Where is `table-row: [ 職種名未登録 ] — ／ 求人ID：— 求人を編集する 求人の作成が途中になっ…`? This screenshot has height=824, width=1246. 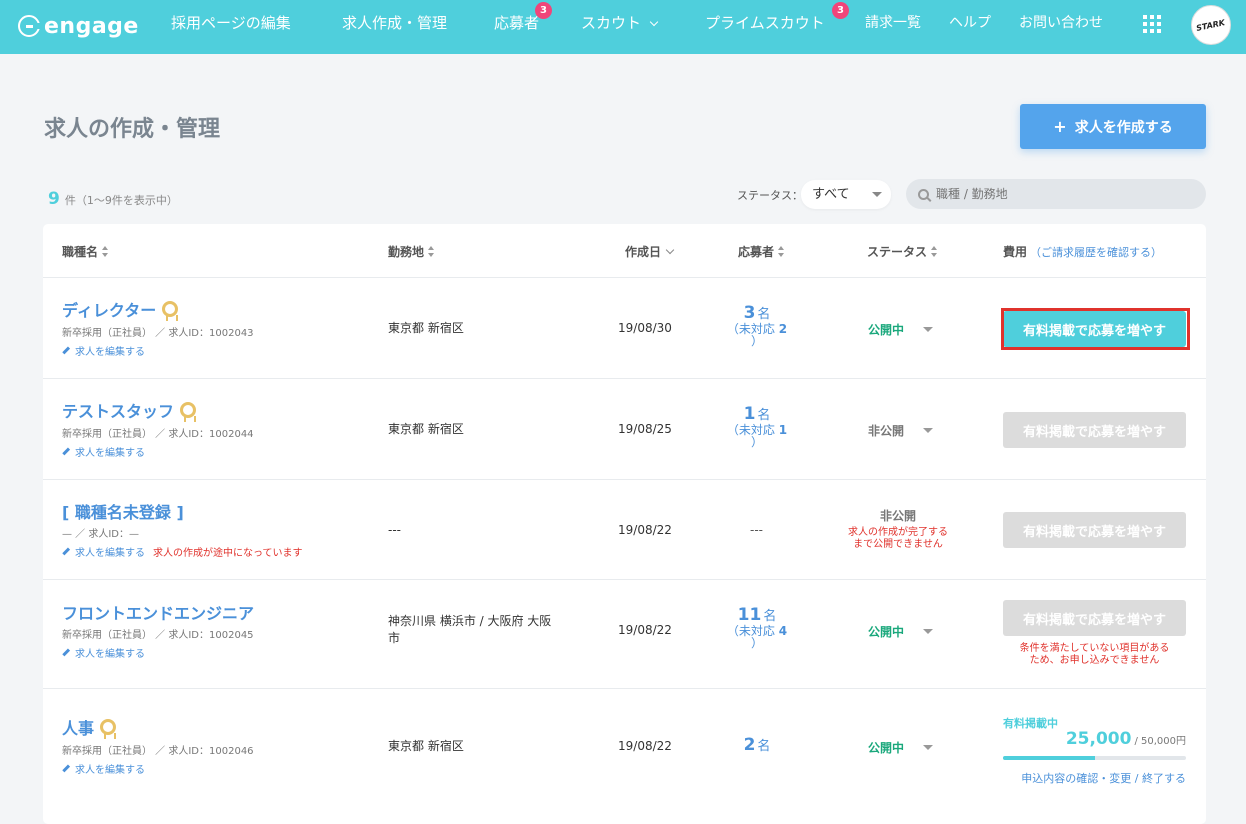
table-row: [ 職種名未登録 ] — ／ 求人ID：— 求人を編集する 求人の作成が途中になっ… is located at coordinates (624, 530).